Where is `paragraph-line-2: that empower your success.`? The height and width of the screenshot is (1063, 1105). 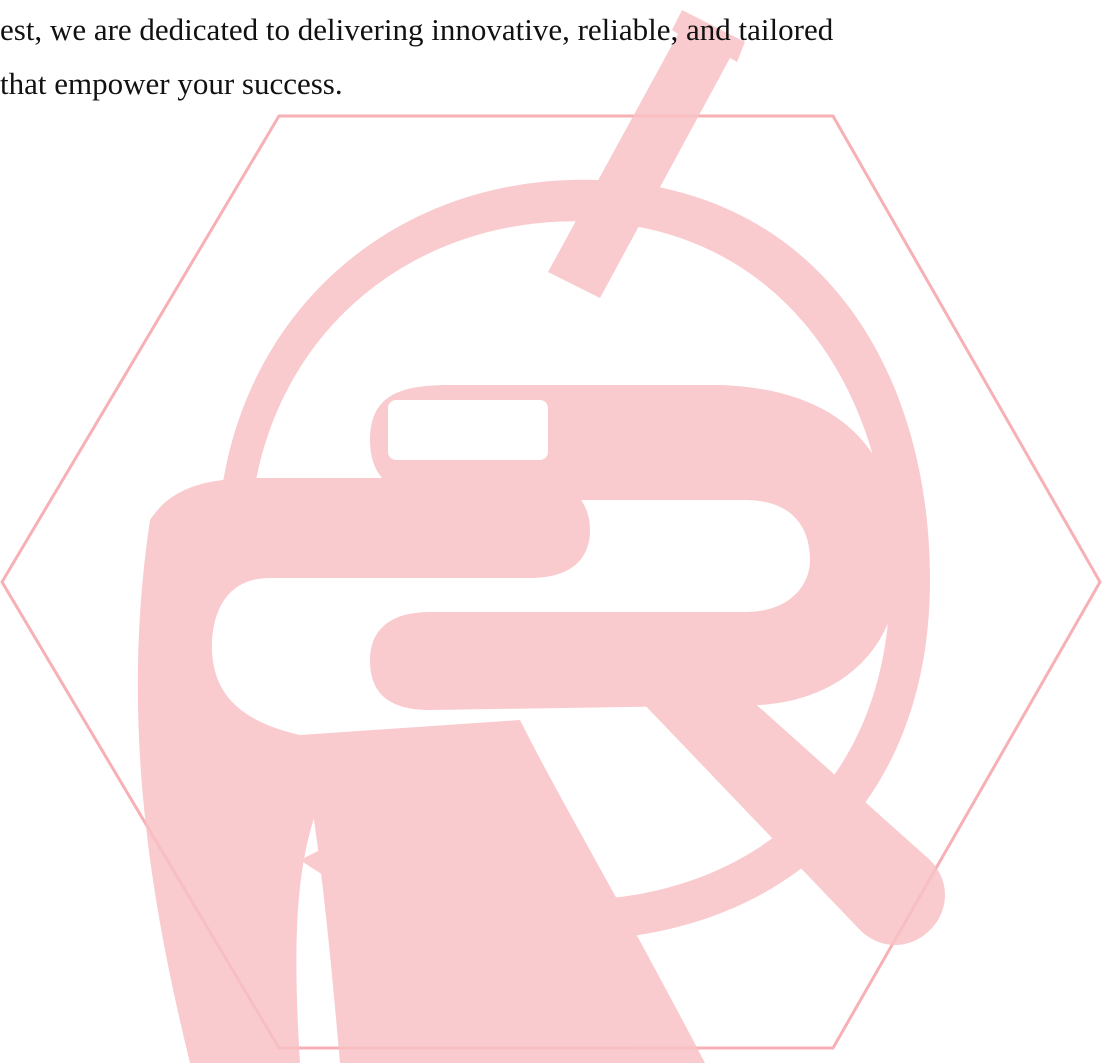 paragraph-line-2: that empower your success. is located at coordinates (171, 83).